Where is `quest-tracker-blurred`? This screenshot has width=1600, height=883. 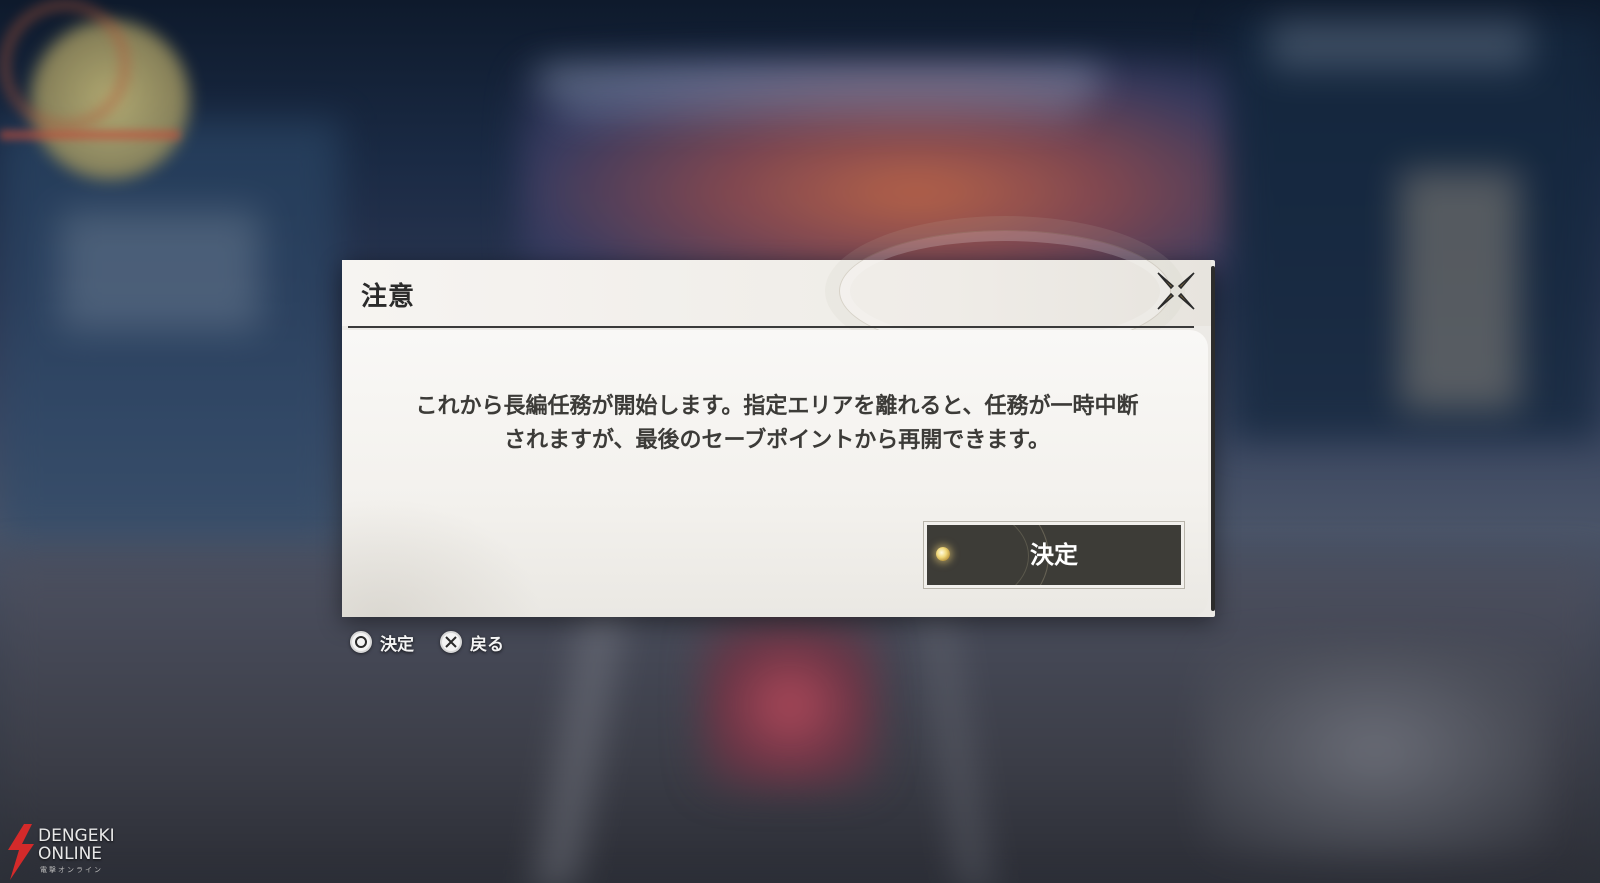 quest-tracker-blurred is located at coordinates (160, 270).